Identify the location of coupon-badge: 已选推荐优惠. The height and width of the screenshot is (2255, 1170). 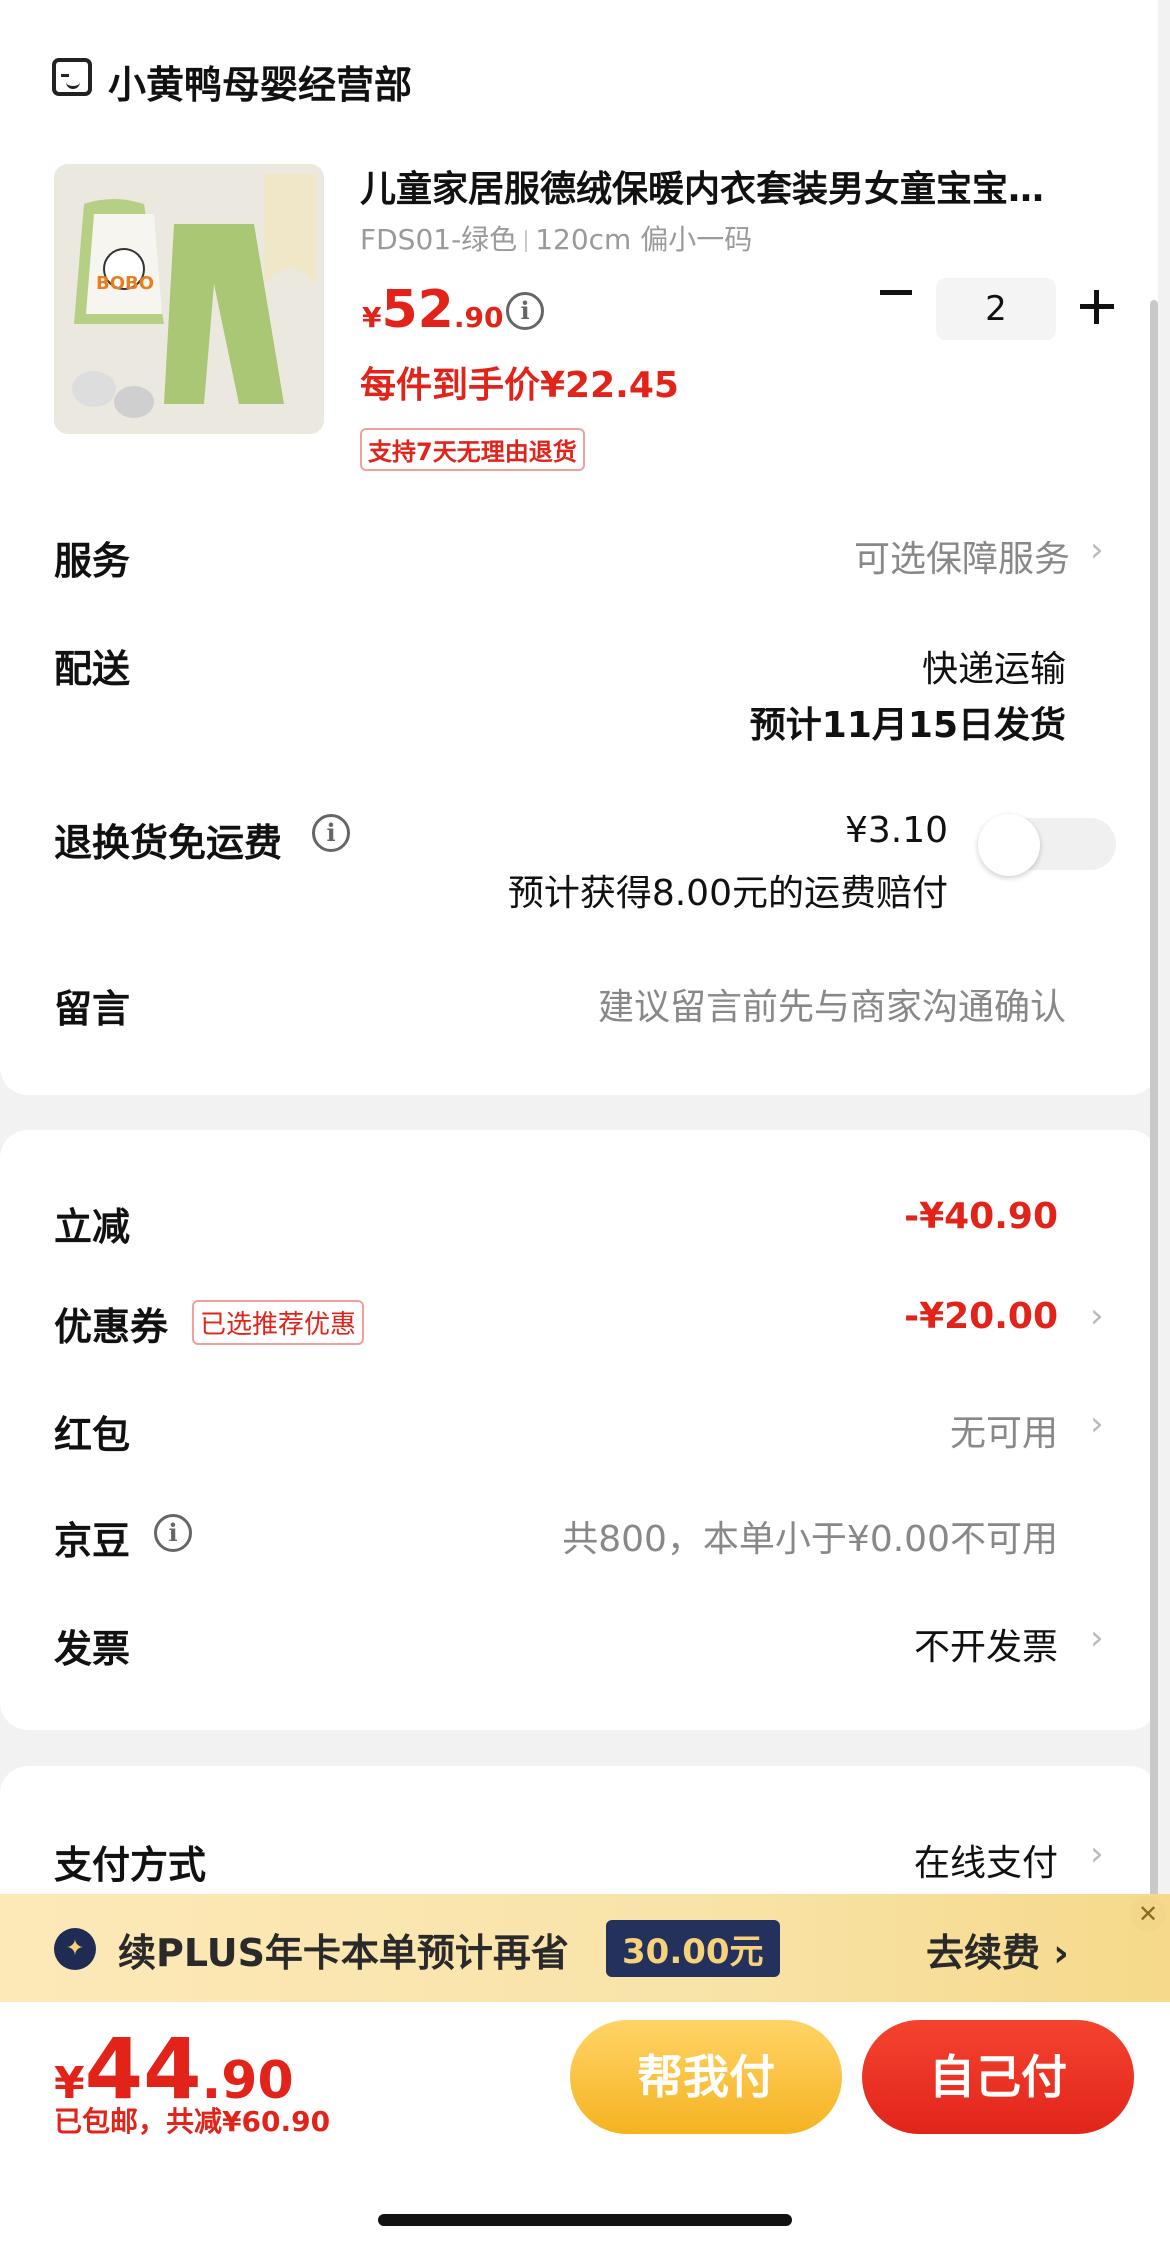
(278, 1322).